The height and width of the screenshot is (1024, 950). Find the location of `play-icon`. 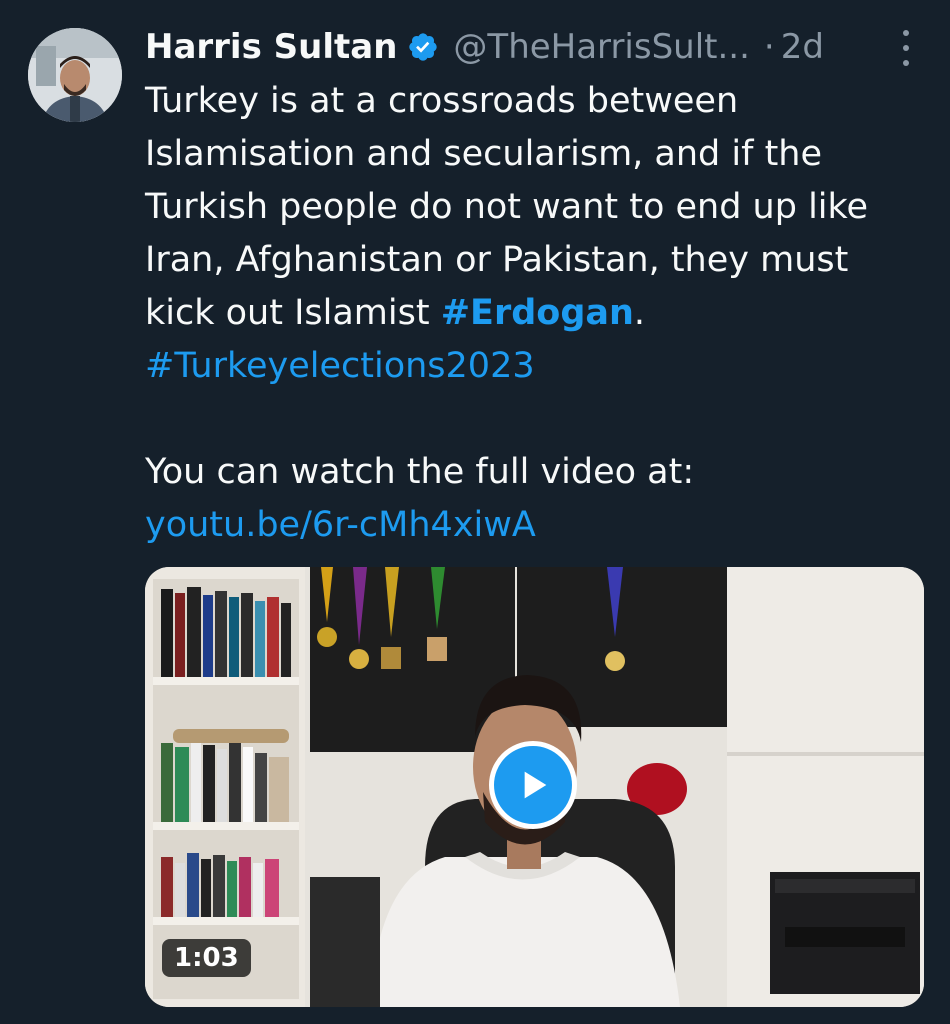

play-icon is located at coordinates (533, 785).